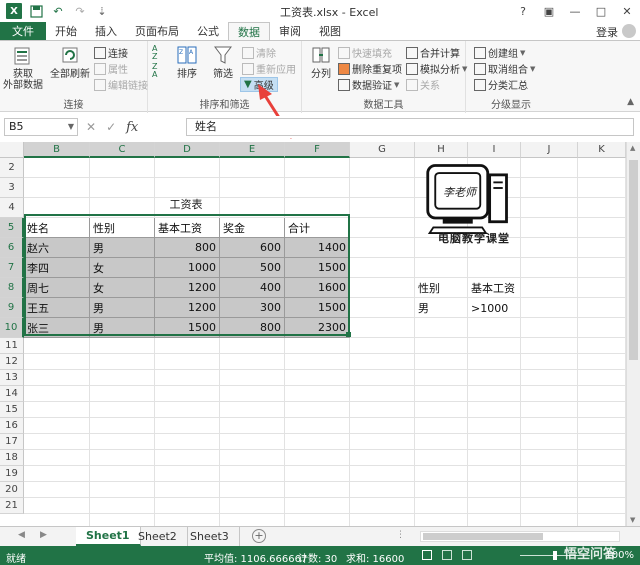  What do you see at coordinates (549, 11) in the screenshot?
I see `ribbon-display-icon: ▣` at bounding box center [549, 11].